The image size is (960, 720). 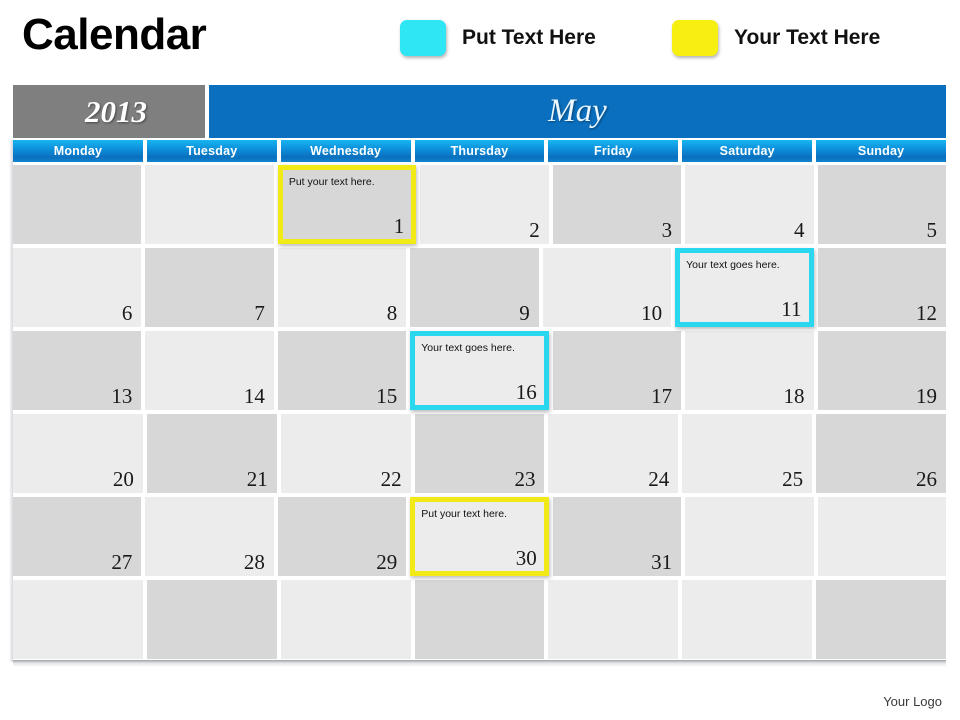 What do you see at coordinates (77, 370) in the screenshot?
I see `day-cell-13: 13` at bounding box center [77, 370].